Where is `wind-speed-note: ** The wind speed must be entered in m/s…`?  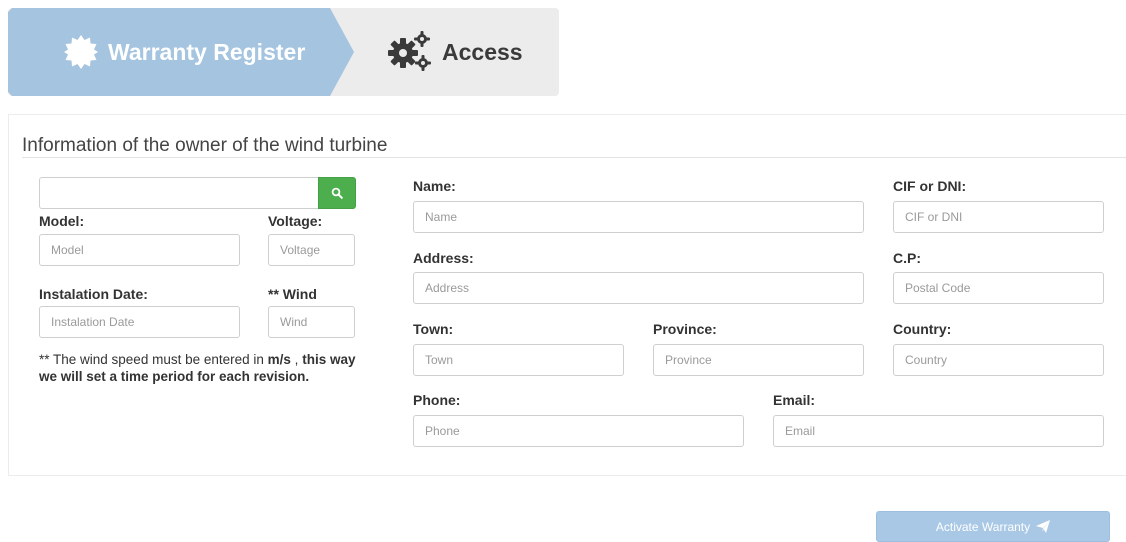 wind-speed-note: ** The wind speed must be entered in m/s… is located at coordinates (199, 368).